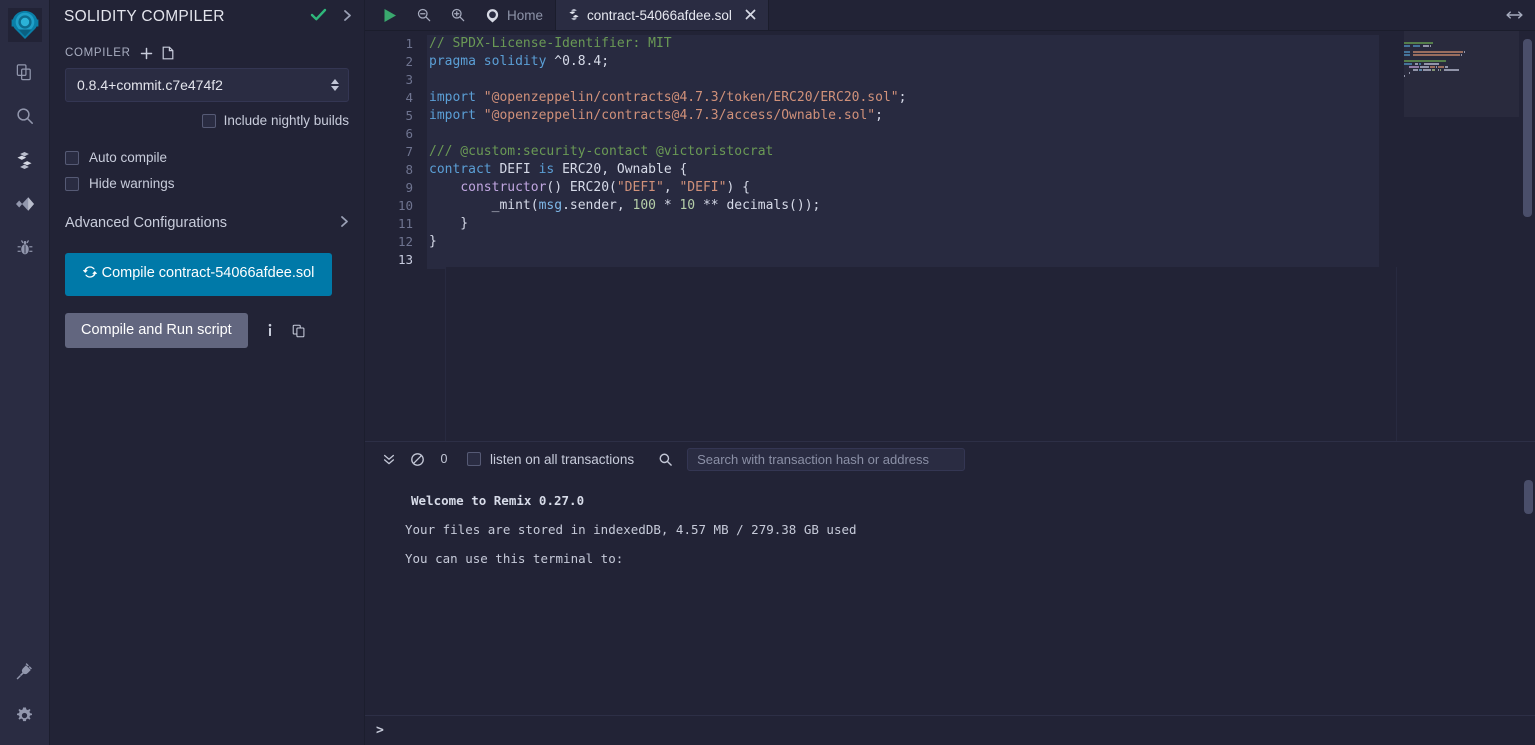 This screenshot has height=745, width=1535. I want to click on include-nightly-checkbox, so click(208, 120).